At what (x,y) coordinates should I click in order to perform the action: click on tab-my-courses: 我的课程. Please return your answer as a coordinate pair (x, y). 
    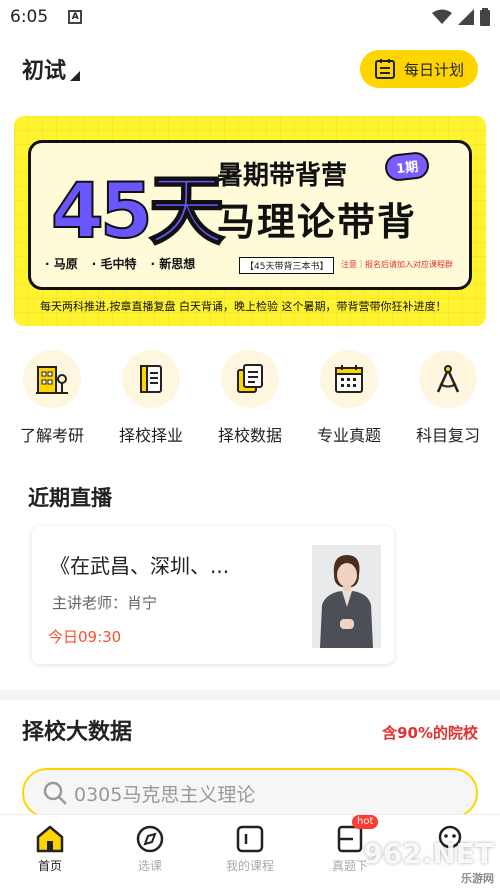
    Looking at the image, I should click on (250, 852).